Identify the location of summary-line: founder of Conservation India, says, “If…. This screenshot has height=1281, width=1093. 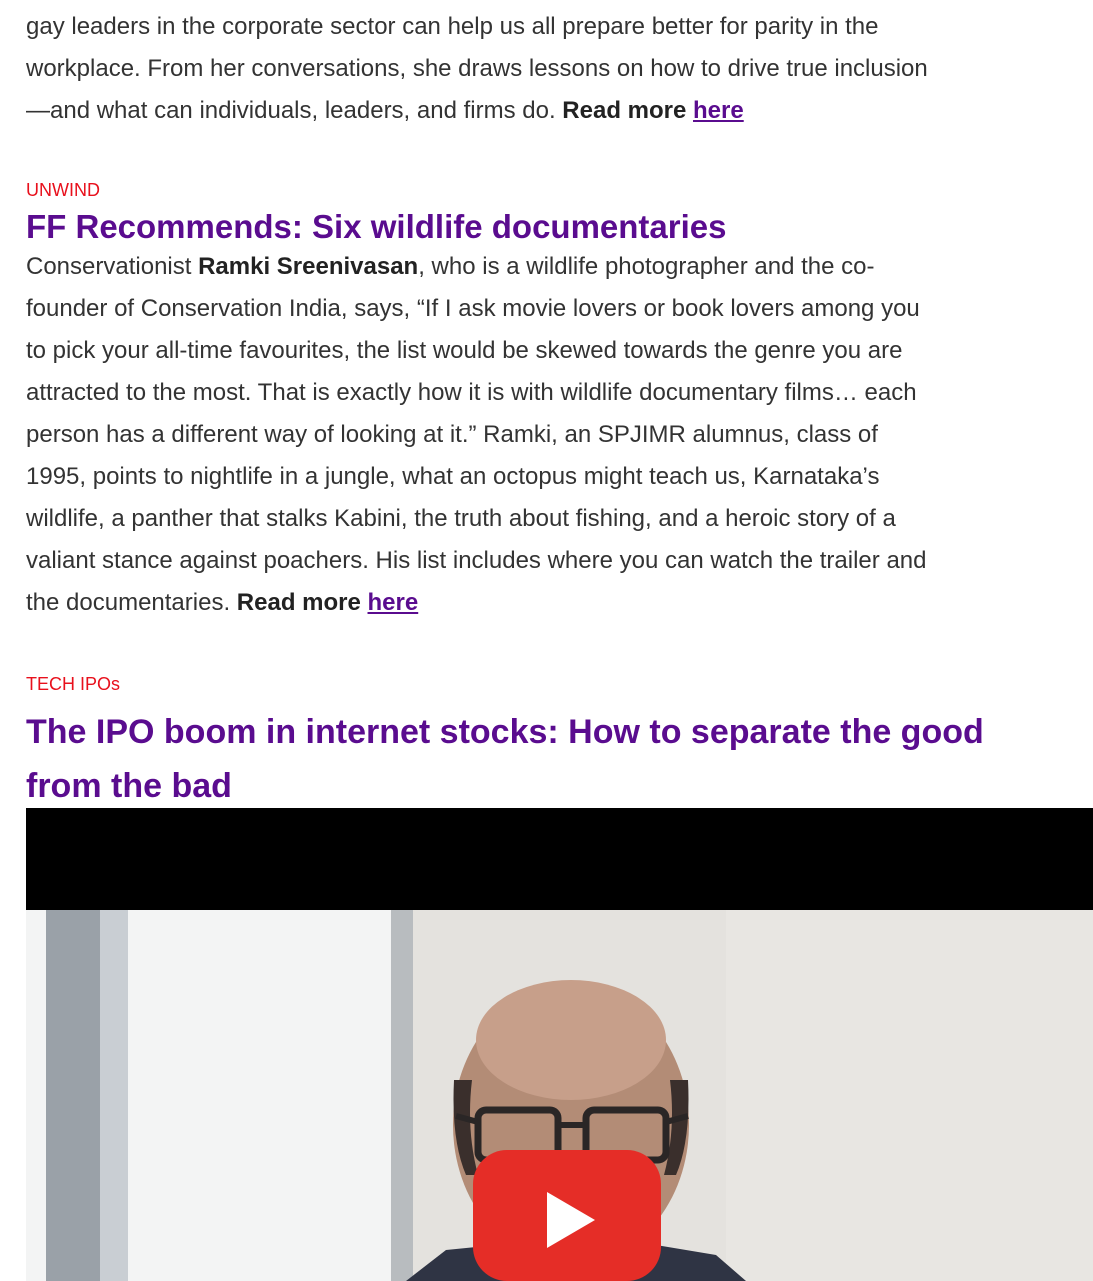
(473, 308).